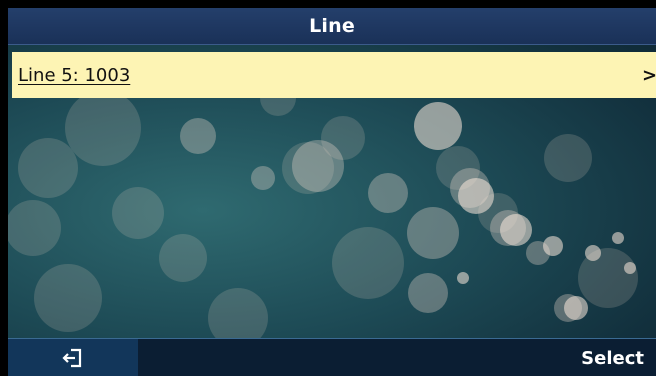 This screenshot has width=656, height=376. What do you see at coordinates (332, 357) in the screenshot?
I see `softkey-bar: Select` at bounding box center [332, 357].